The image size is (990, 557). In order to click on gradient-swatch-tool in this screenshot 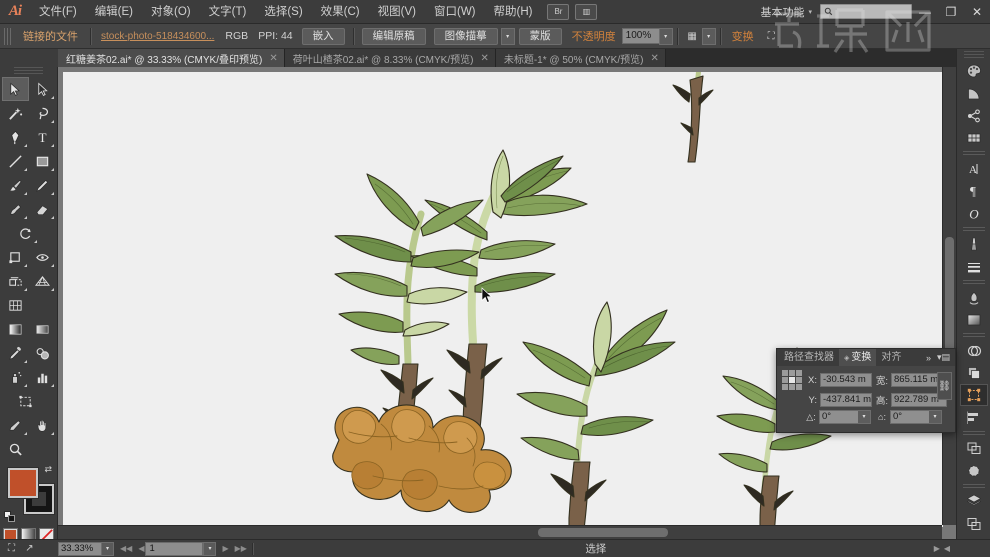, I will do `click(42, 329)`.